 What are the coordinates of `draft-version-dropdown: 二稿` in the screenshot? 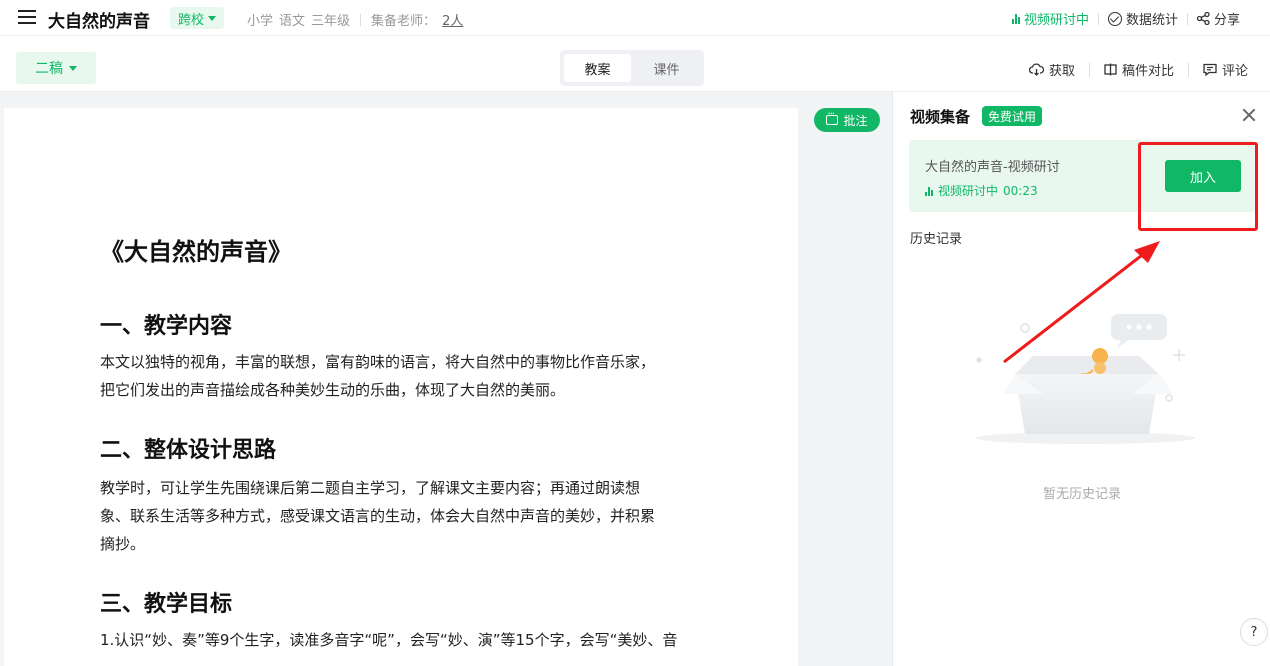 It's located at (56, 68).